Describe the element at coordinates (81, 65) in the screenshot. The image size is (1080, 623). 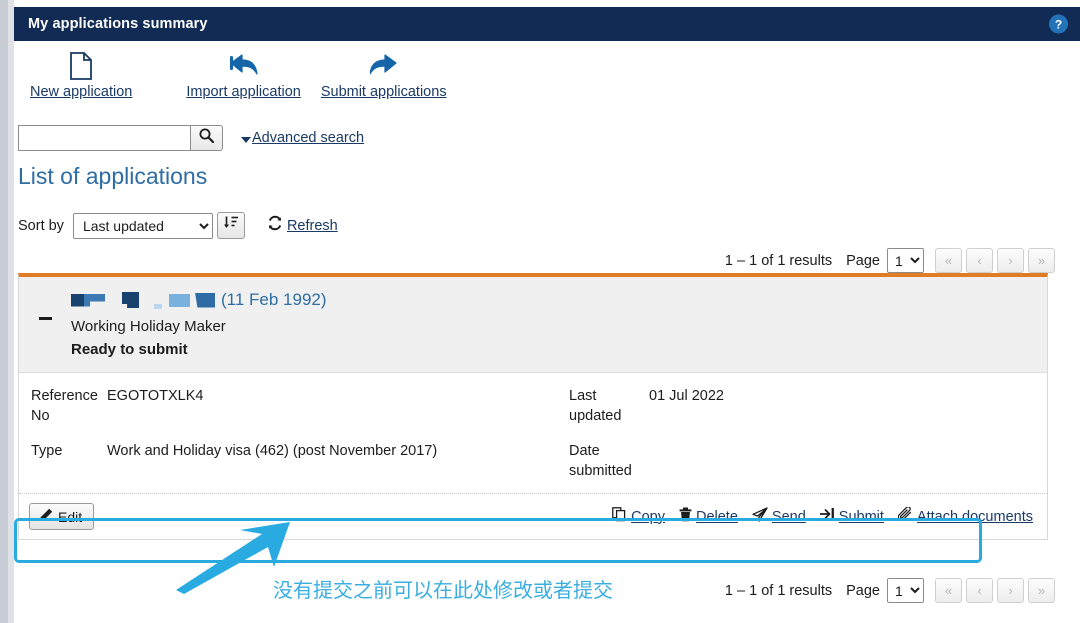
I see `new-document-icon` at that location.